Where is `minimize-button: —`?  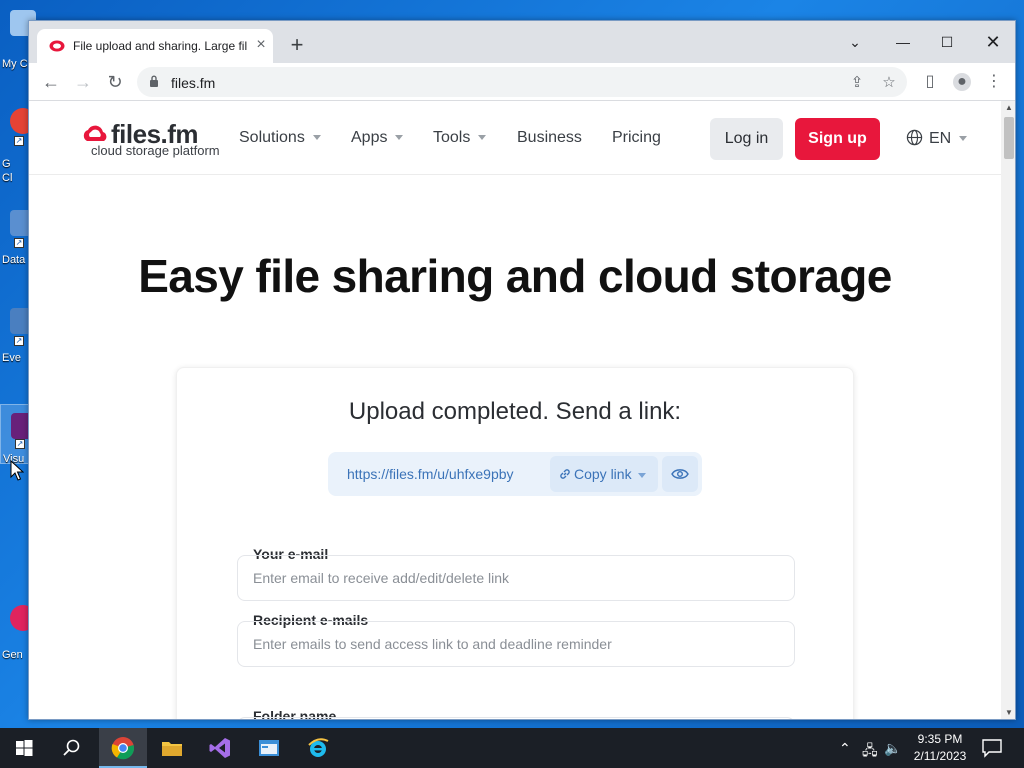
minimize-button: — is located at coordinates (903, 42).